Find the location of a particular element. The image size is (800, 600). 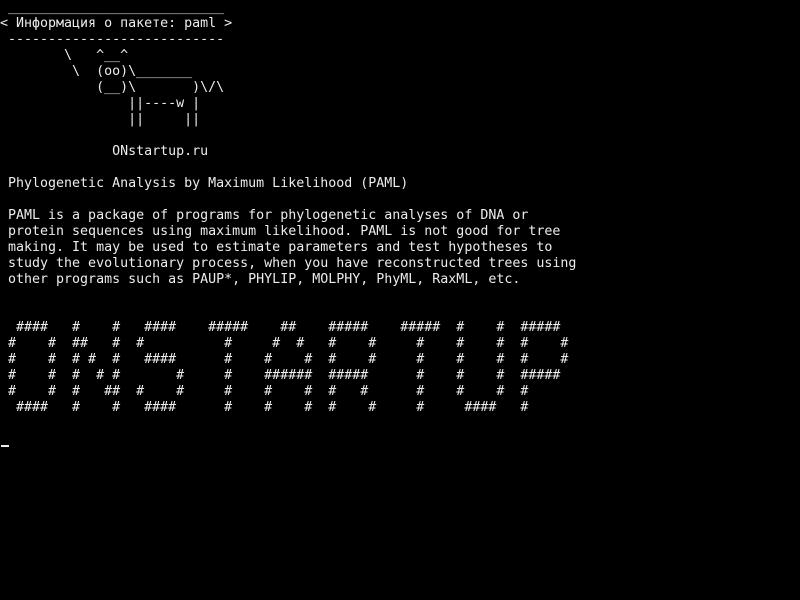

cow-art-line: ||----w | is located at coordinates (100, 103).